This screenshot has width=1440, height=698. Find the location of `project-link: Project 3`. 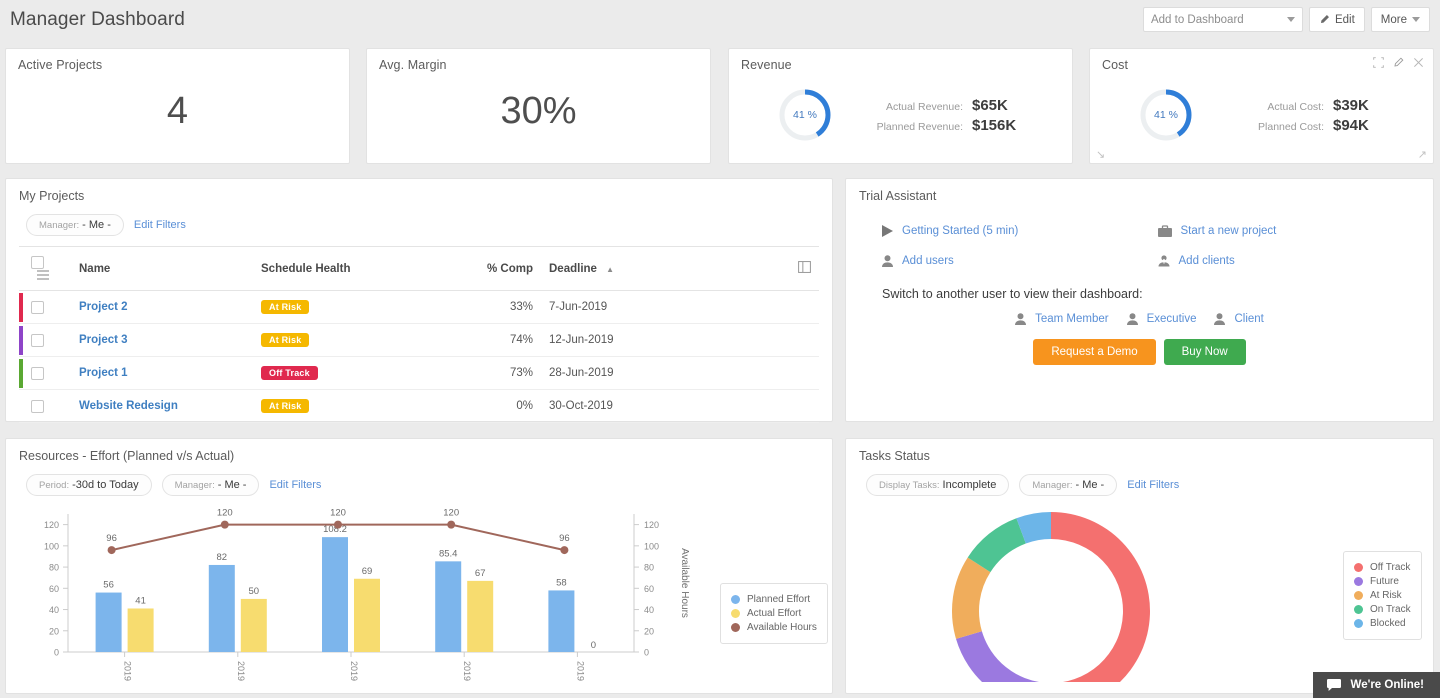

project-link: Project 3 is located at coordinates (103, 340).